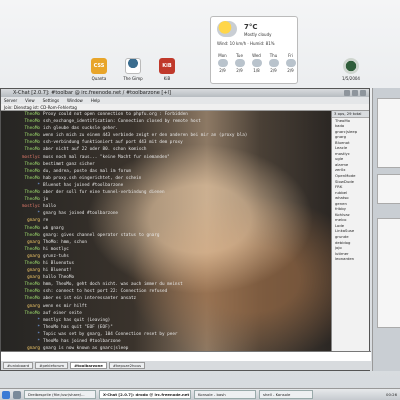 The width and height of the screenshot is (400, 400). What do you see at coordinates (56, 256) in the screenshot?
I see `chat-message: grunz-tuhs` at bounding box center [56, 256].